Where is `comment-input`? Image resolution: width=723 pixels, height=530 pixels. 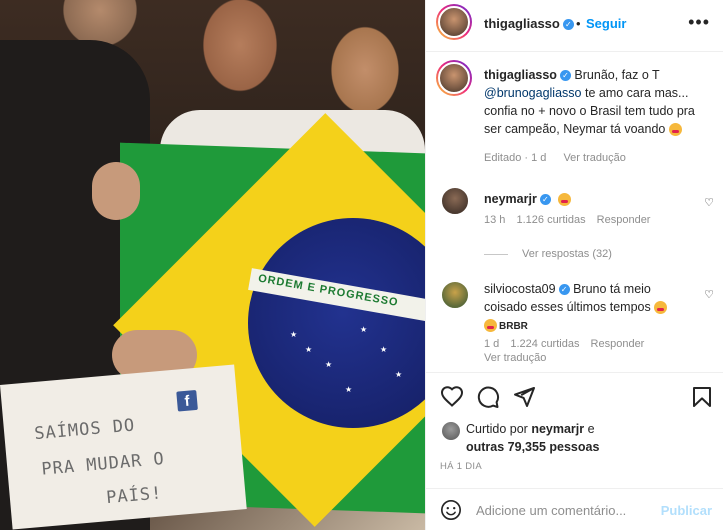
comment-input is located at coordinates (566, 510).